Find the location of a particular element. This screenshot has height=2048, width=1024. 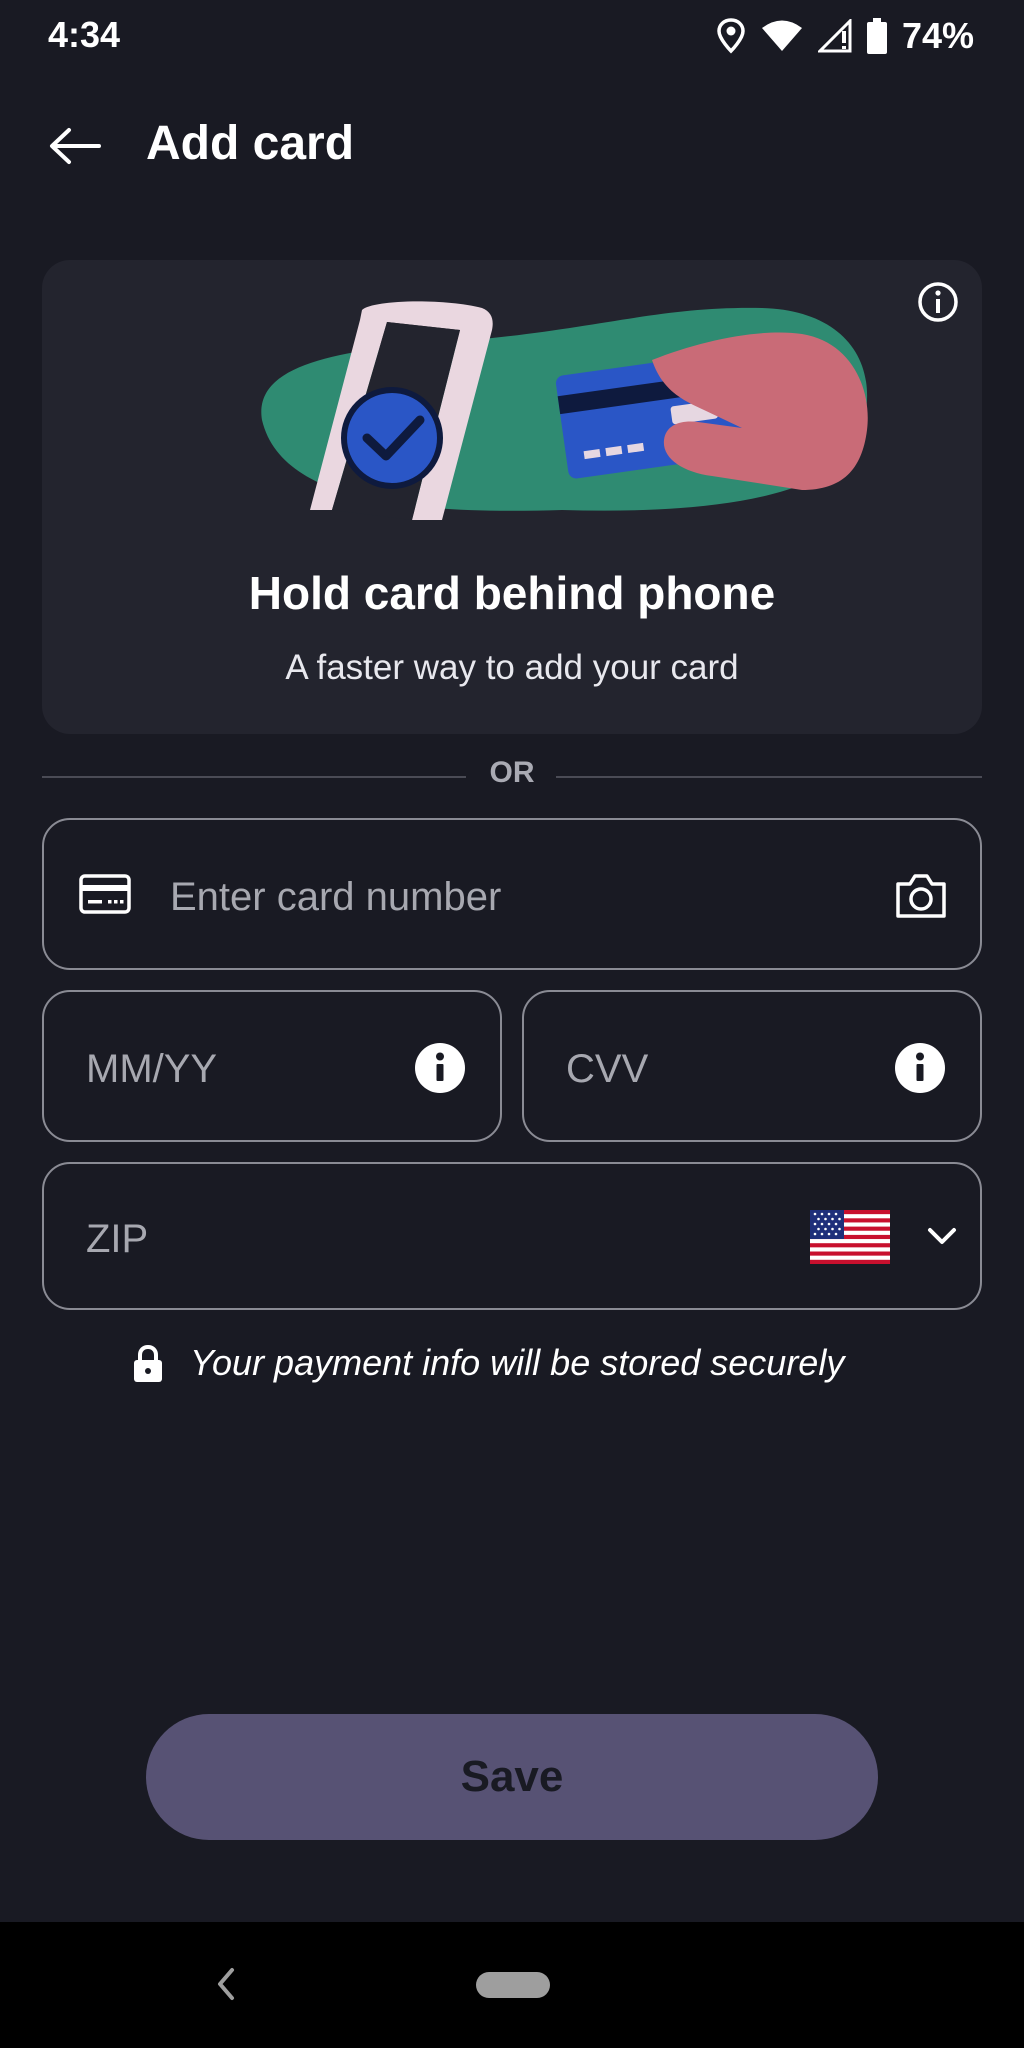

battery-percent: 74% is located at coordinates (937, 35).